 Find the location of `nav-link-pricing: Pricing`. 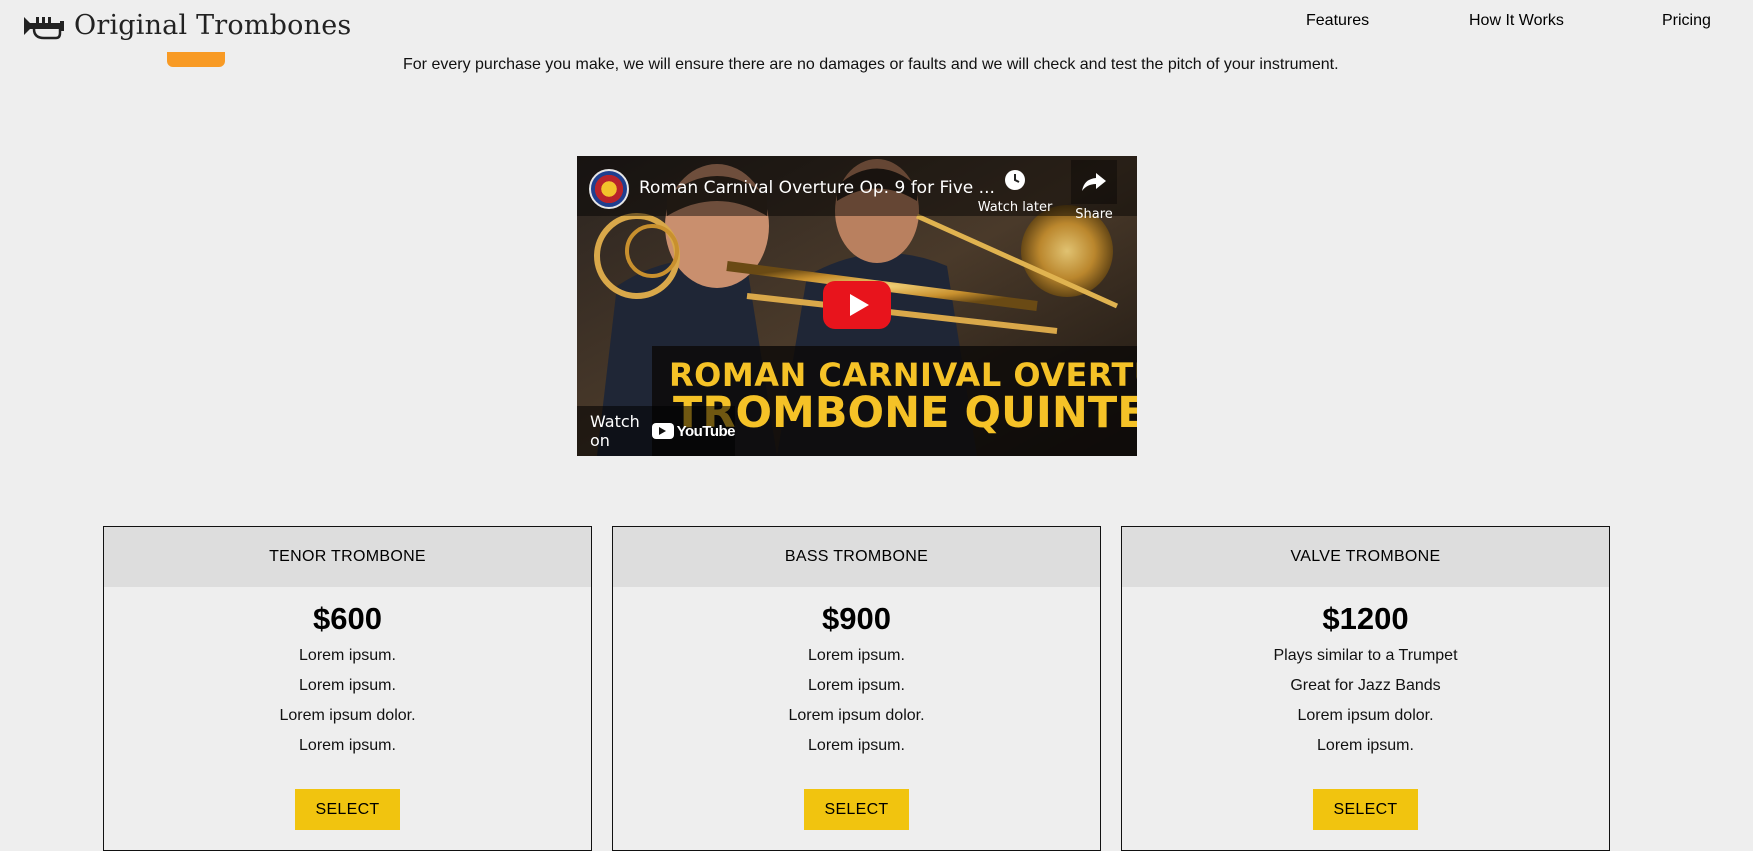

nav-link-pricing: Pricing is located at coordinates (1686, 21).